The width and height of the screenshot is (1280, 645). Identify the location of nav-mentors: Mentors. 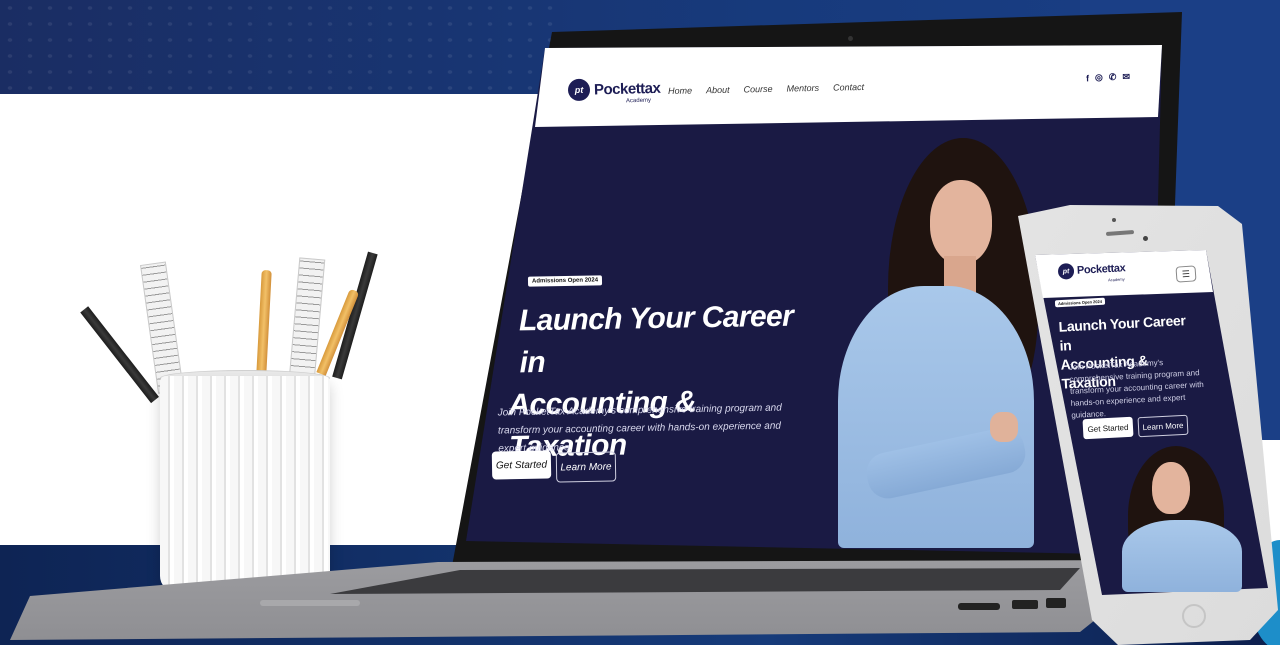
(802, 88).